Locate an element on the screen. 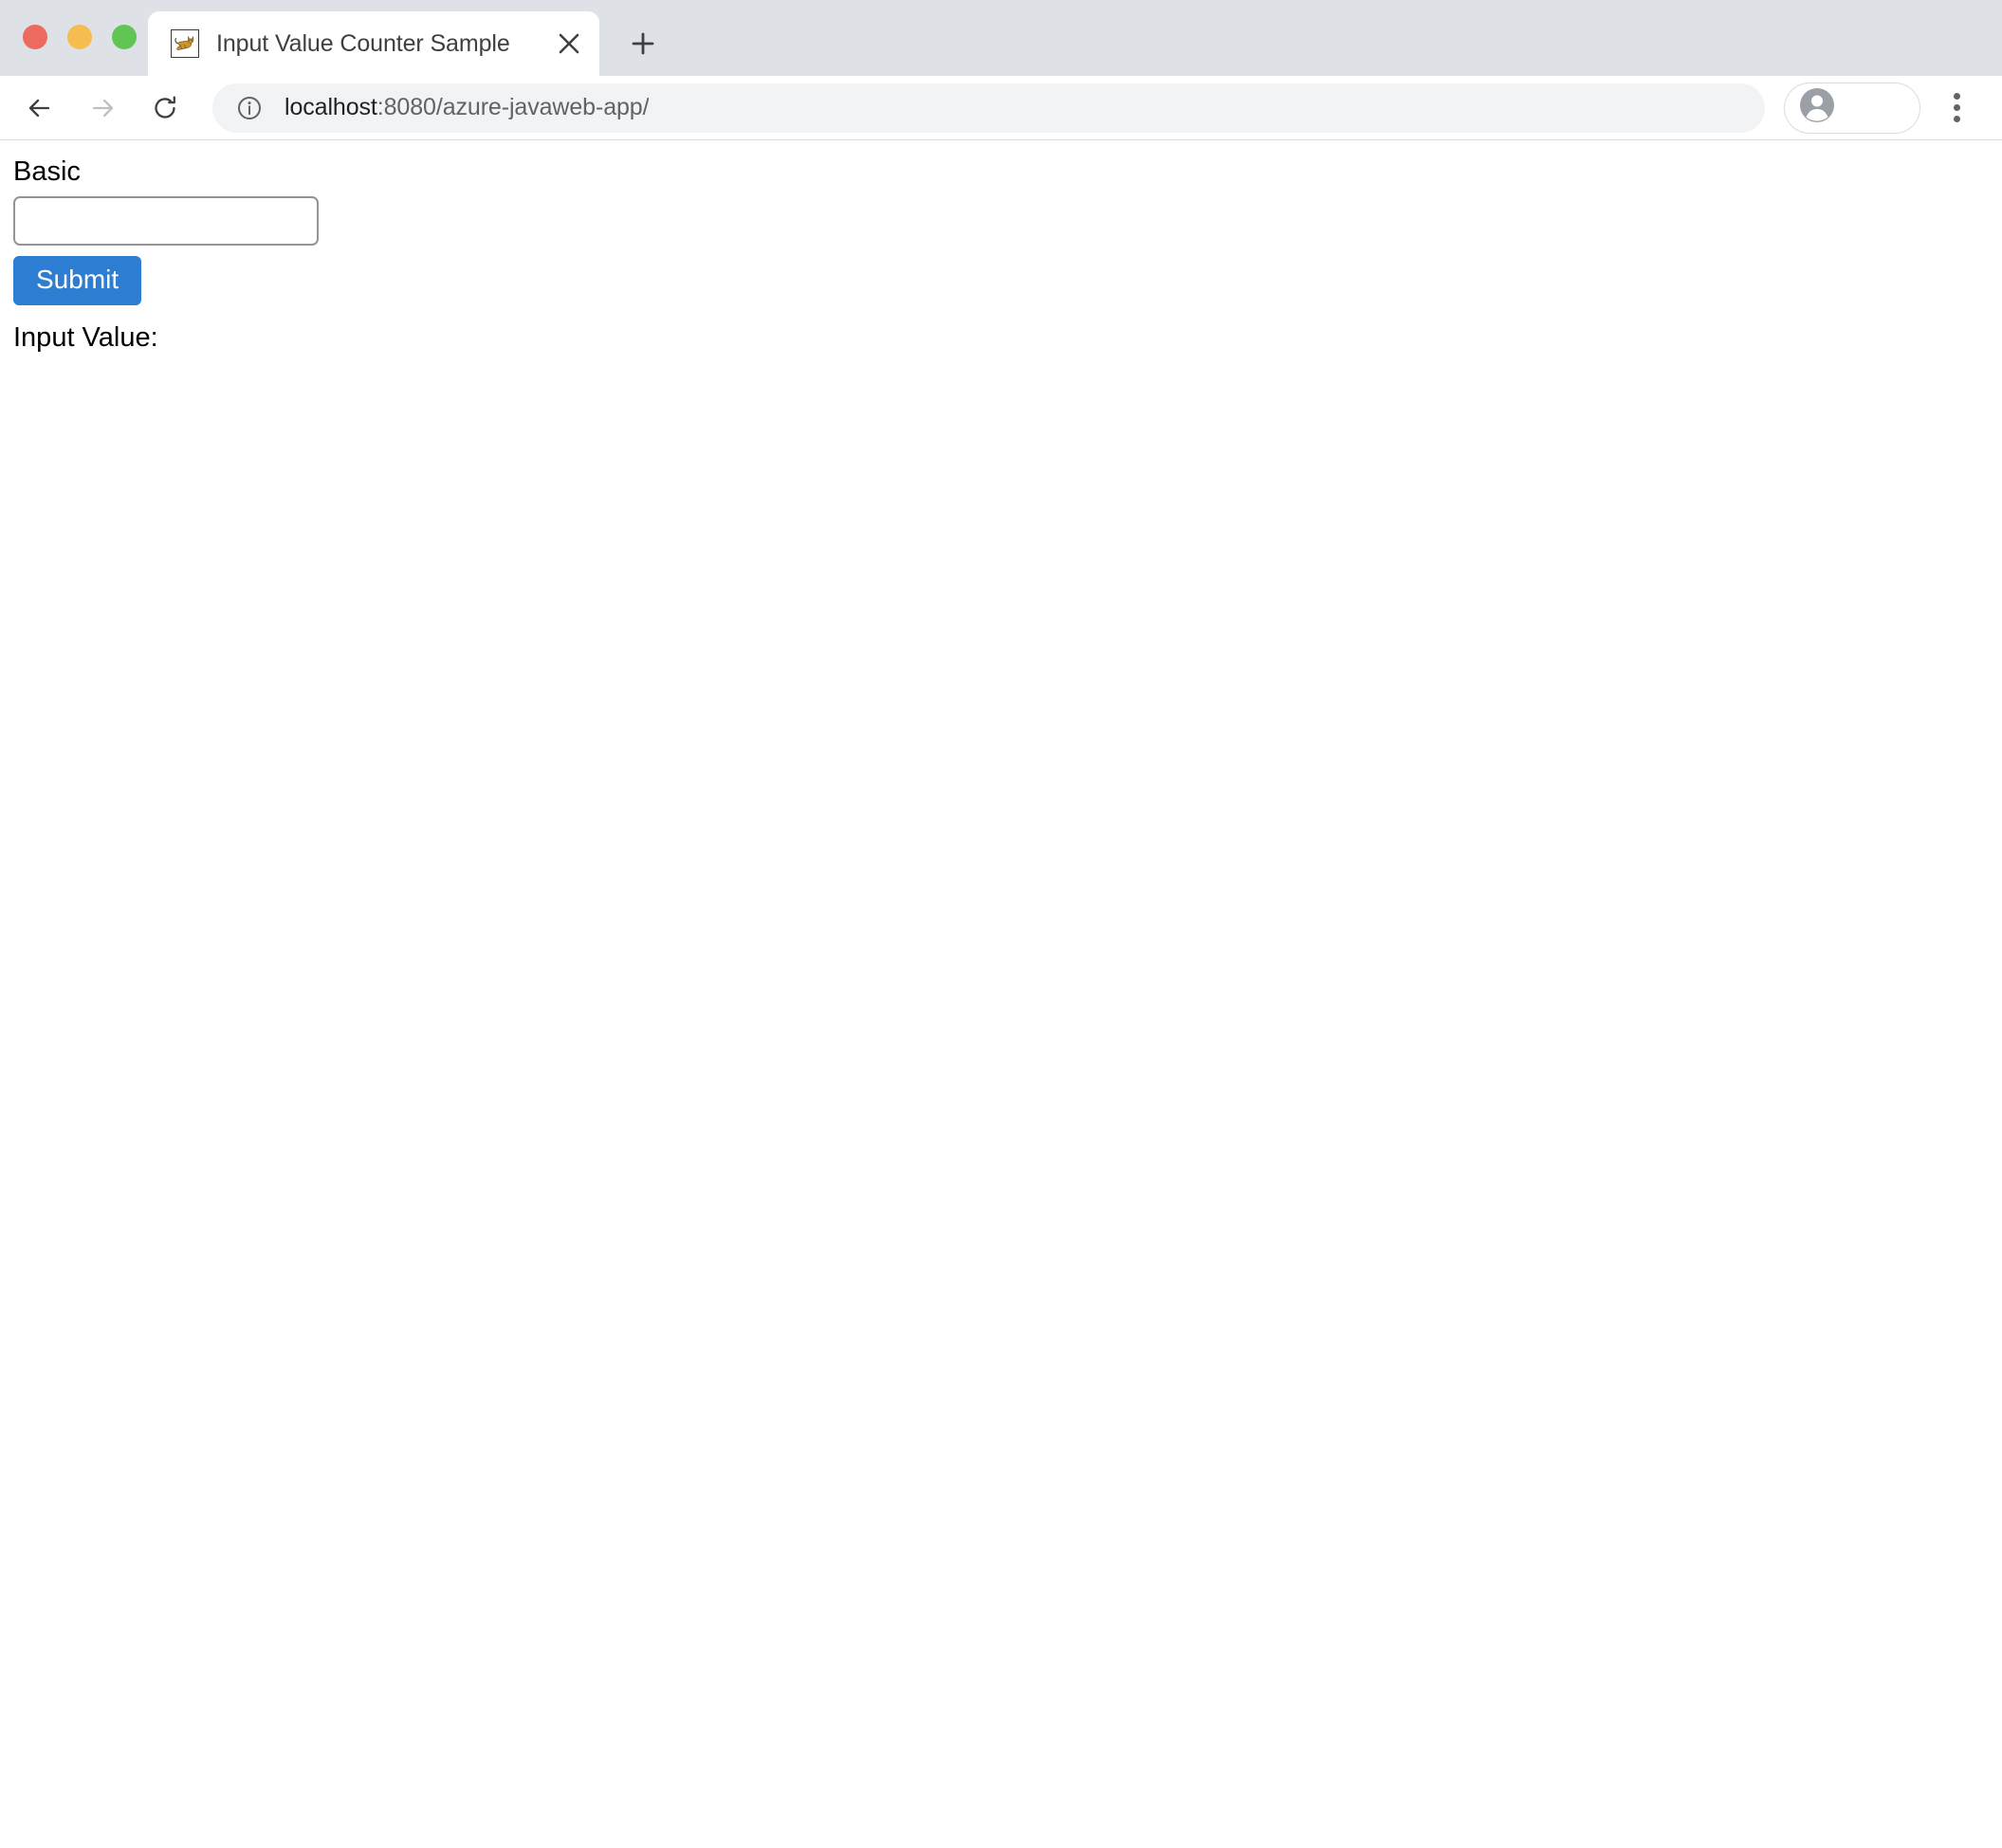 The height and width of the screenshot is (1848, 2002). three-dots-vertical-icon is located at coordinates (1956, 108).